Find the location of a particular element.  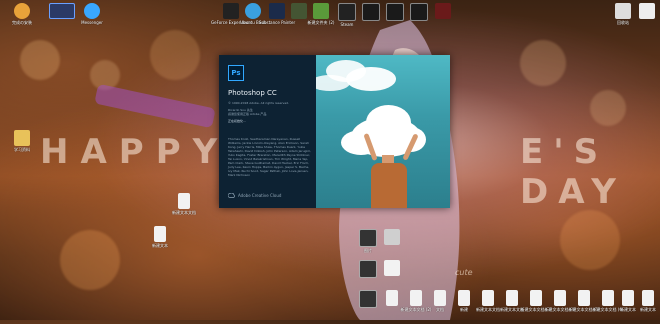

copyright-line: © 1990-2018 Adobe. All rights reserved. is located at coordinates (259, 103).